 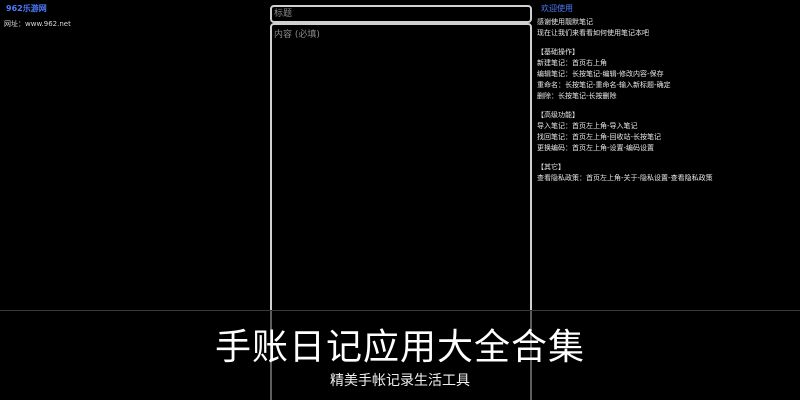 I want to click on help-basic-heading: 【基础操作】, so click(x=558, y=52).